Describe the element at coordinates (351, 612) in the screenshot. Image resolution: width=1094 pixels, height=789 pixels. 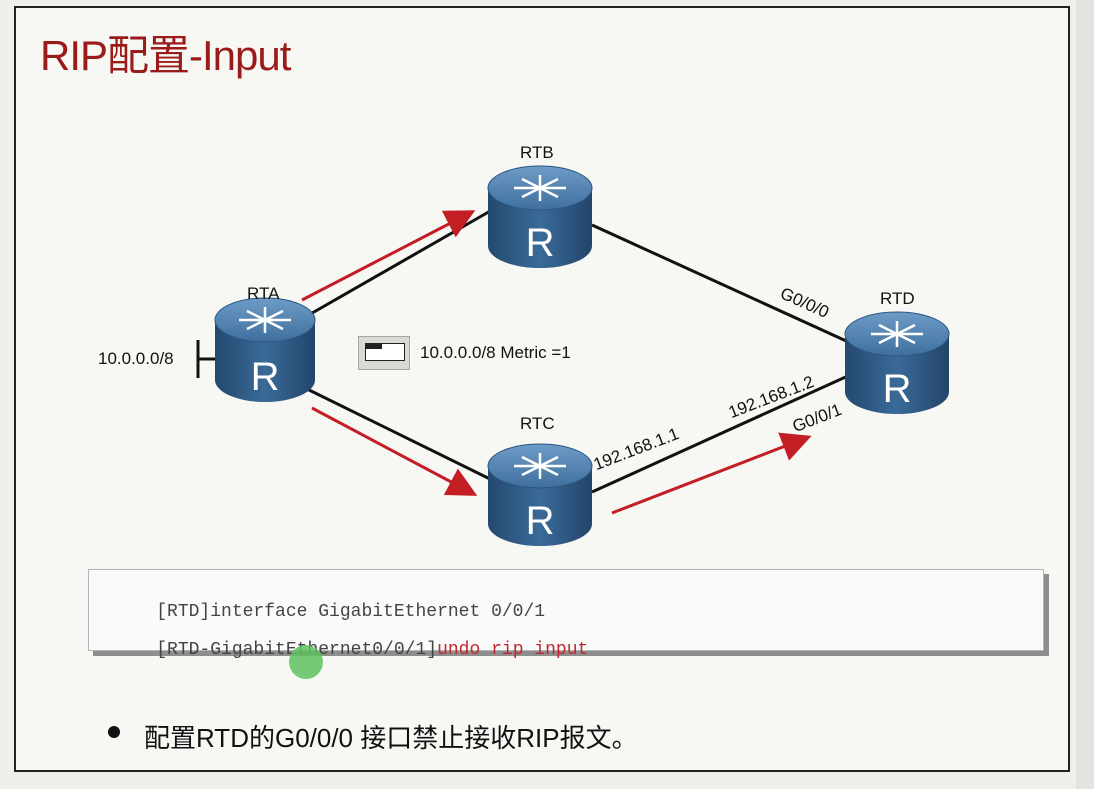
I see `command-text: [RTD]interface GigabitEthernet 0/0/1` at that location.